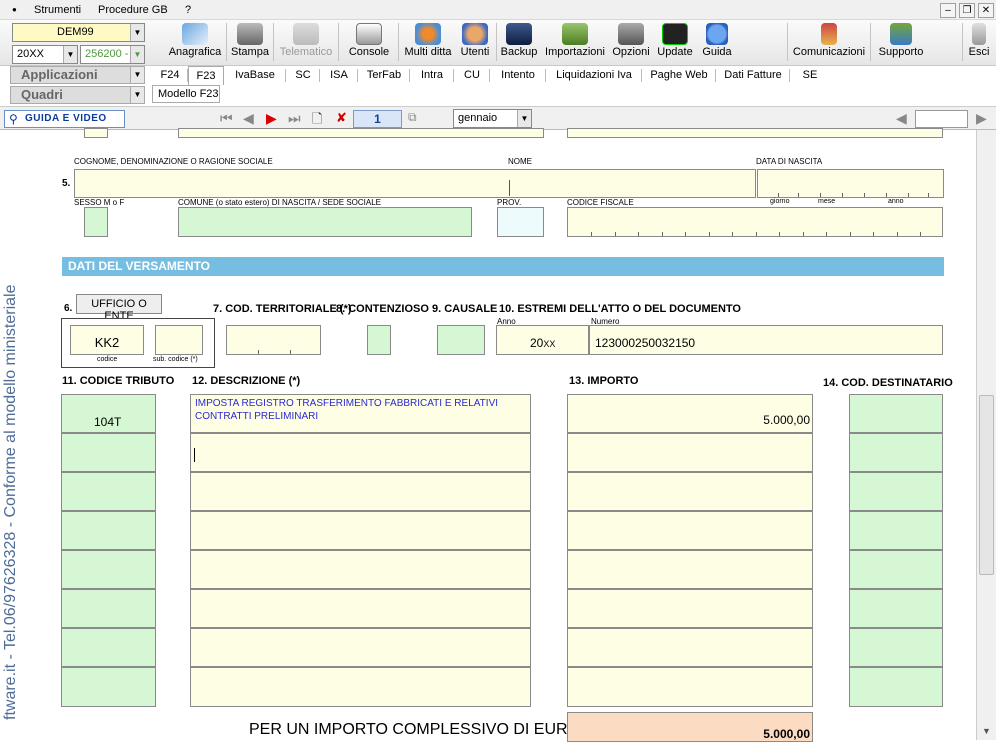 The width and height of the screenshot is (996, 742). What do you see at coordinates (428, 42) in the screenshot?
I see `multi-ditta-button: Multi ditta` at bounding box center [428, 42].